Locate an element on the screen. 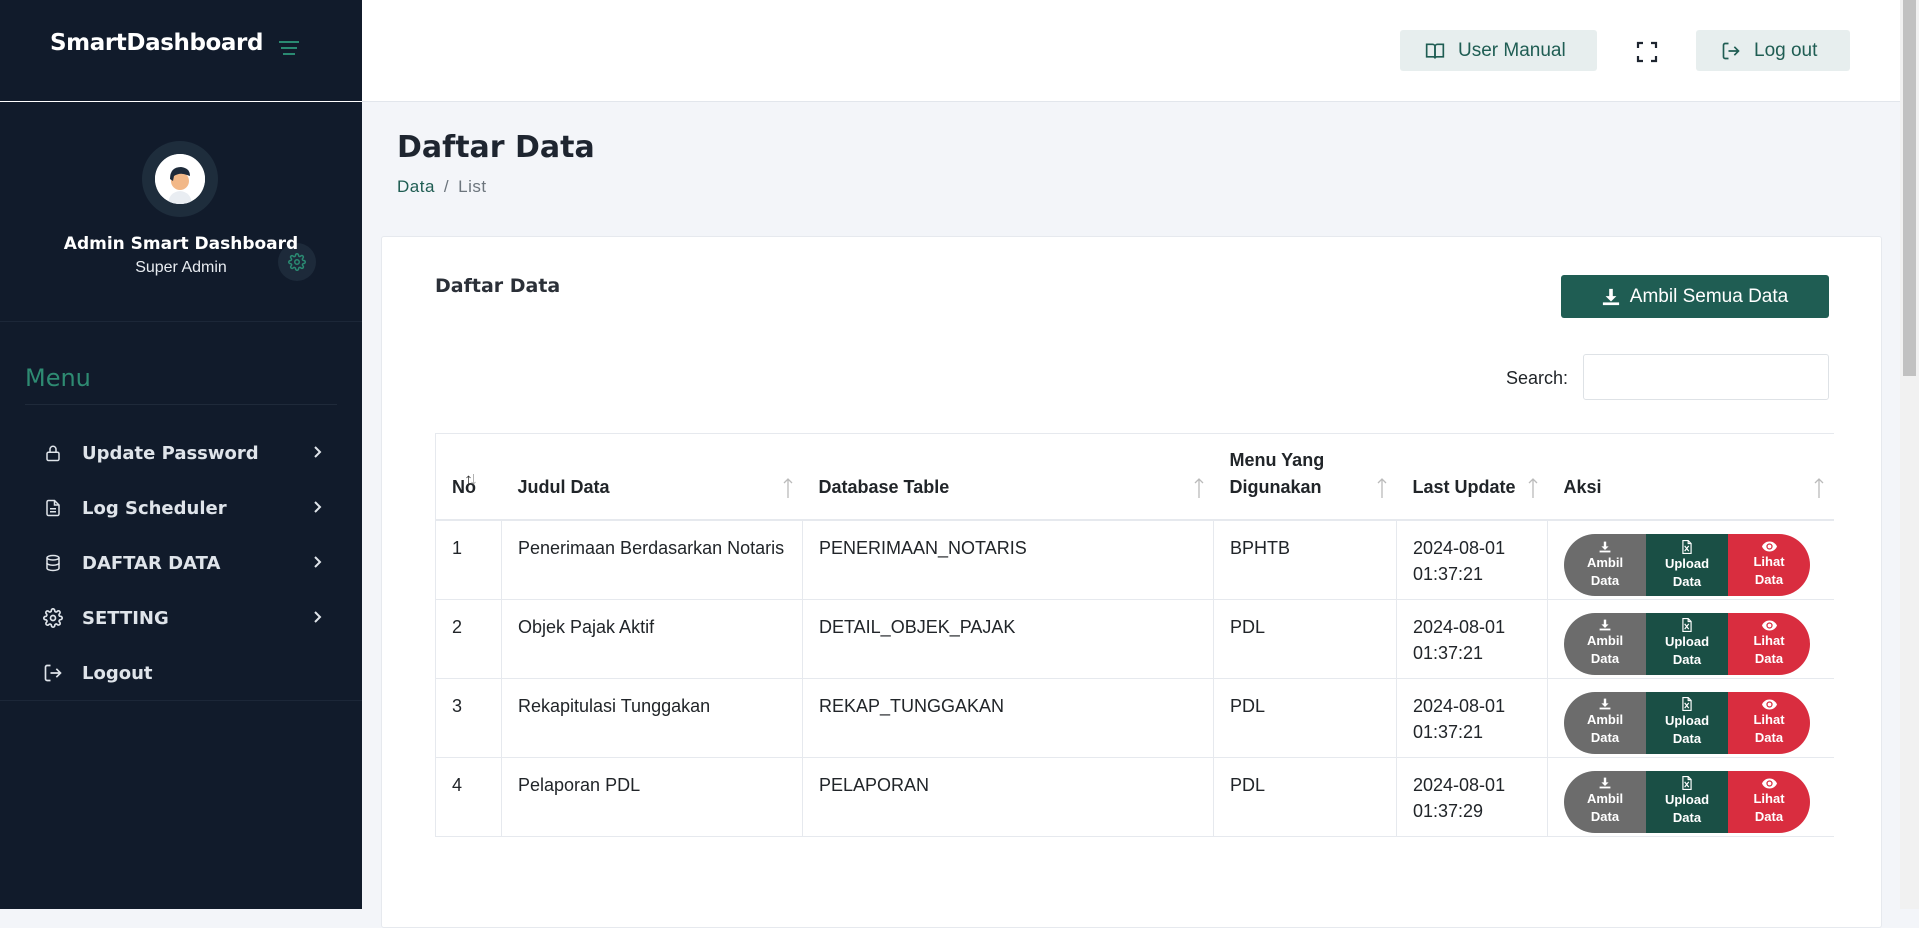 This screenshot has height=928, width=1919. cell-last-update: 2024-08-01 01:37:29 is located at coordinates (1472, 797).